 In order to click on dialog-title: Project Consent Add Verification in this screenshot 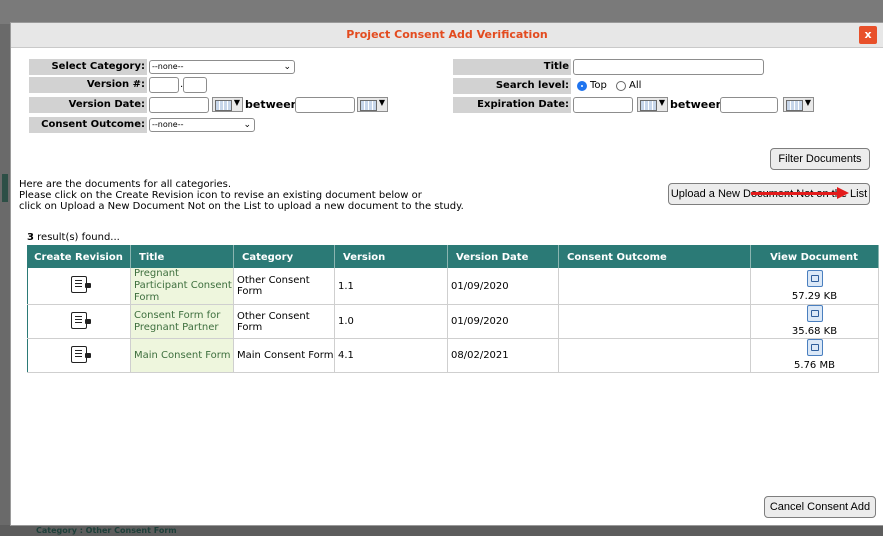, I will do `click(447, 34)`.